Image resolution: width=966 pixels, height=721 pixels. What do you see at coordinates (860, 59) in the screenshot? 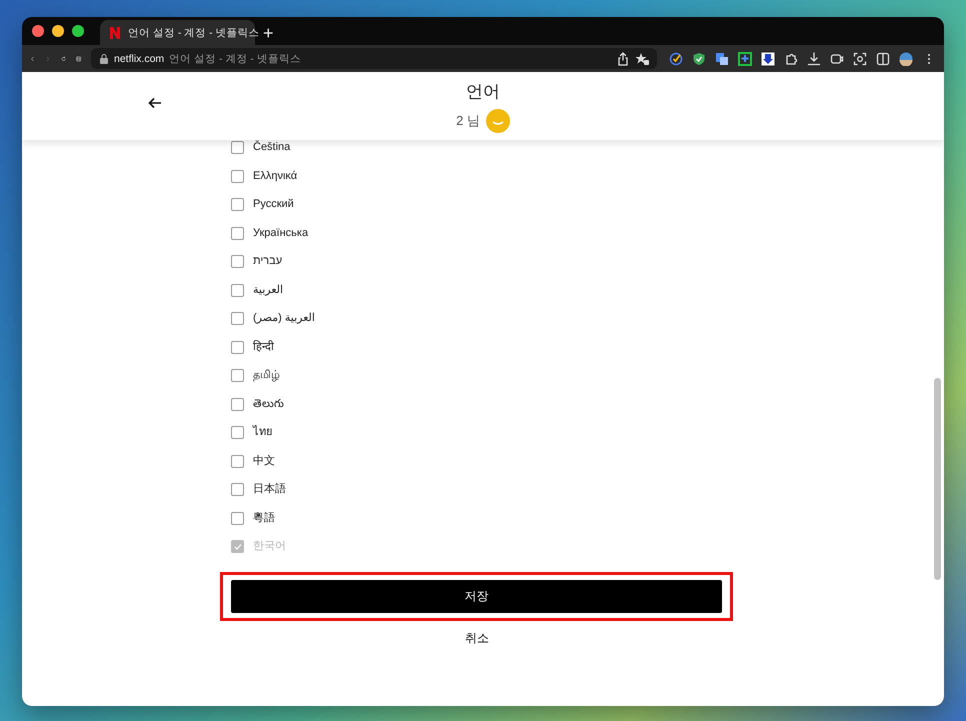
I see `screenshot-icon` at bounding box center [860, 59].